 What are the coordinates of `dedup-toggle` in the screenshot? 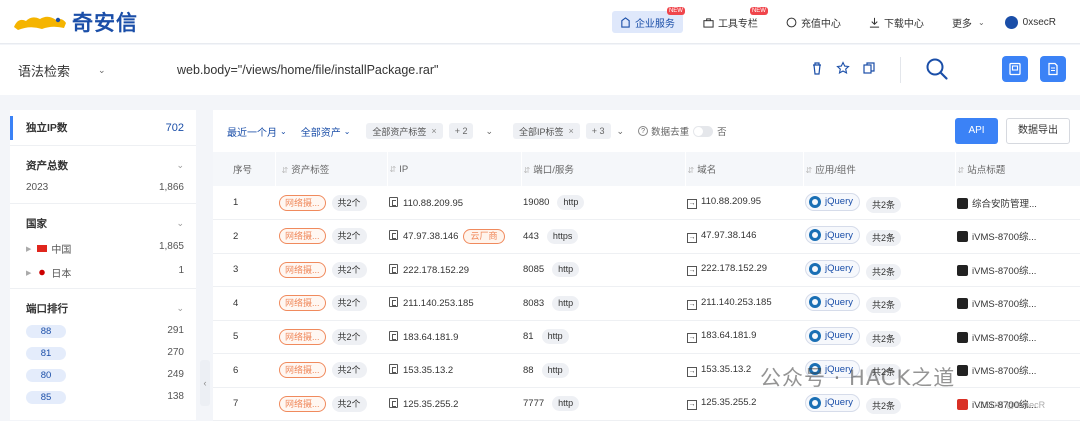 It's located at (703, 131).